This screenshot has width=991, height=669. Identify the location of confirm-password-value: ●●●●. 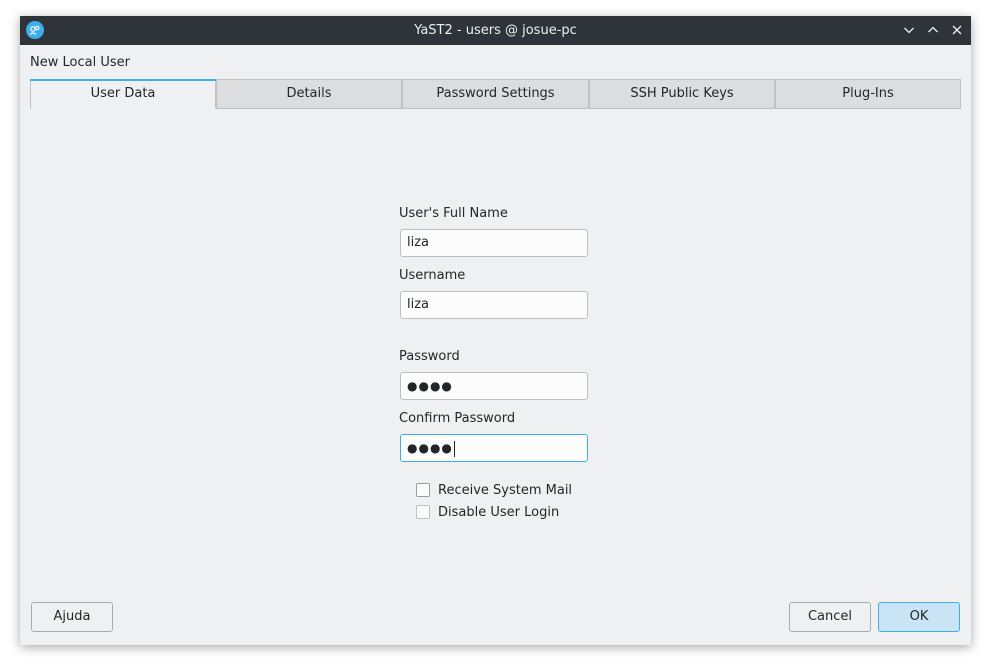
(430, 448).